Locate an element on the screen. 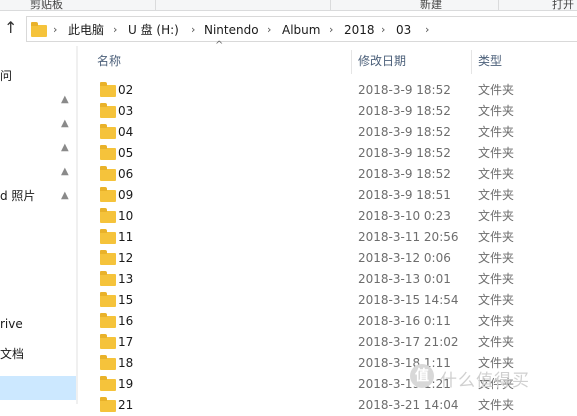 The image size is (577, 416). file-row: 04 2018-3-9 18:52 文件夹 is located at coordinates (333, 132).